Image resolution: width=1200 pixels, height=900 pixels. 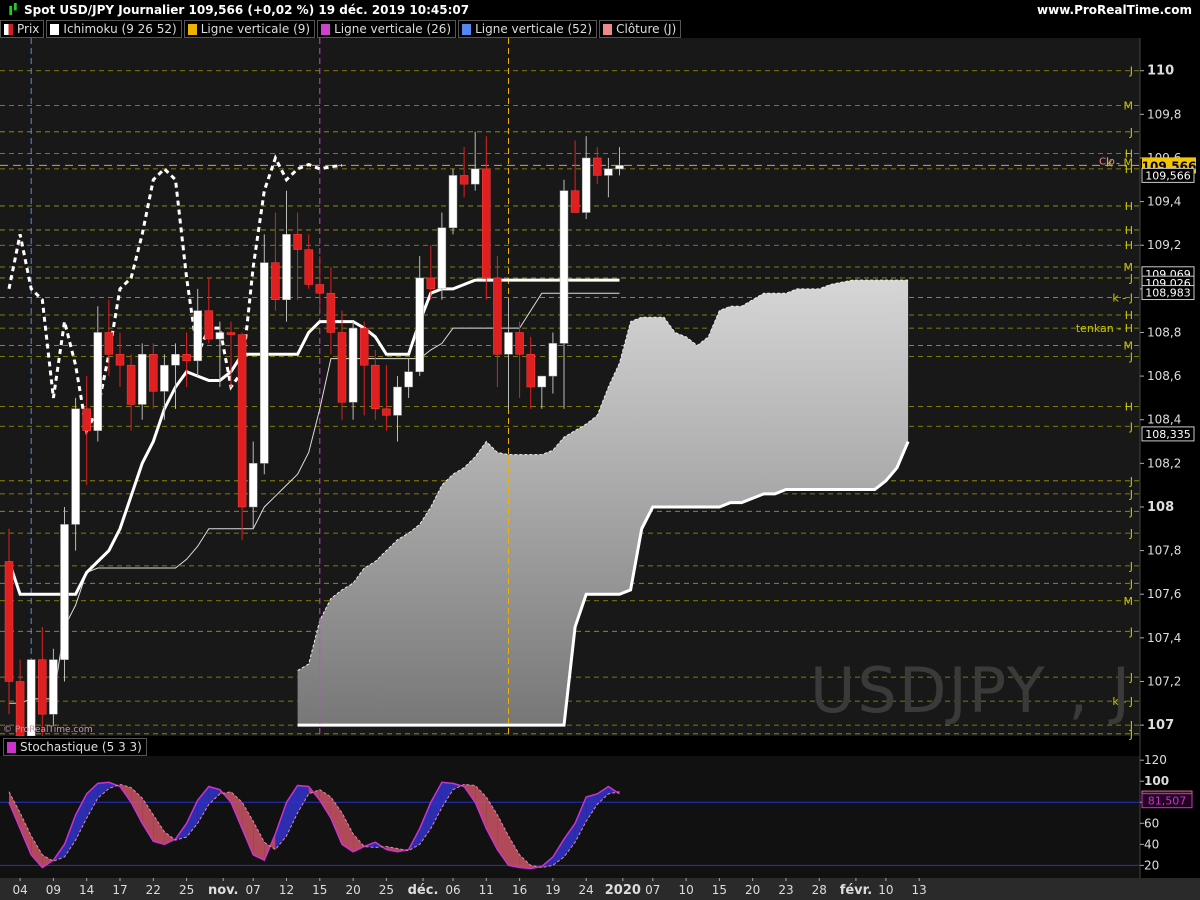 I want to click on y-tick-label: 110, so click(x=1160, y=71).